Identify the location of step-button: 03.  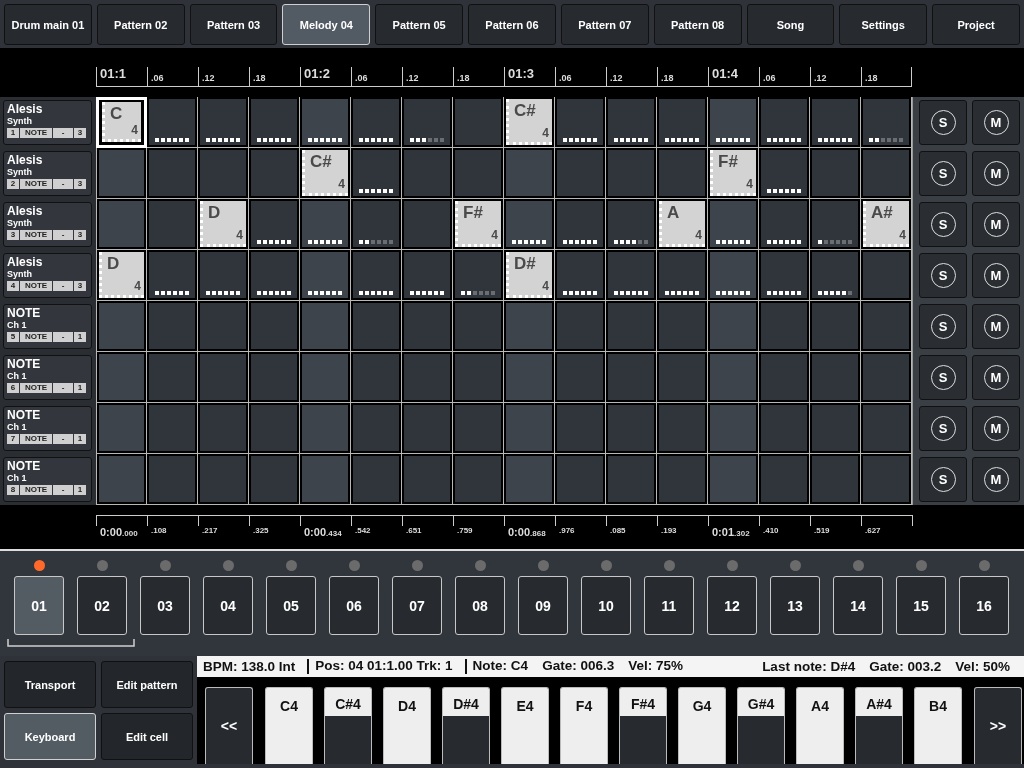
(165, 605).